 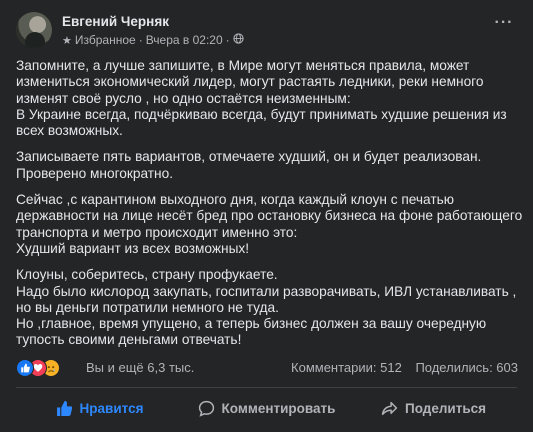 What do you see at coordinates (64, 408) in the screenshot?
I see `thumbs-up-icon` at bounding box center [64, 408].